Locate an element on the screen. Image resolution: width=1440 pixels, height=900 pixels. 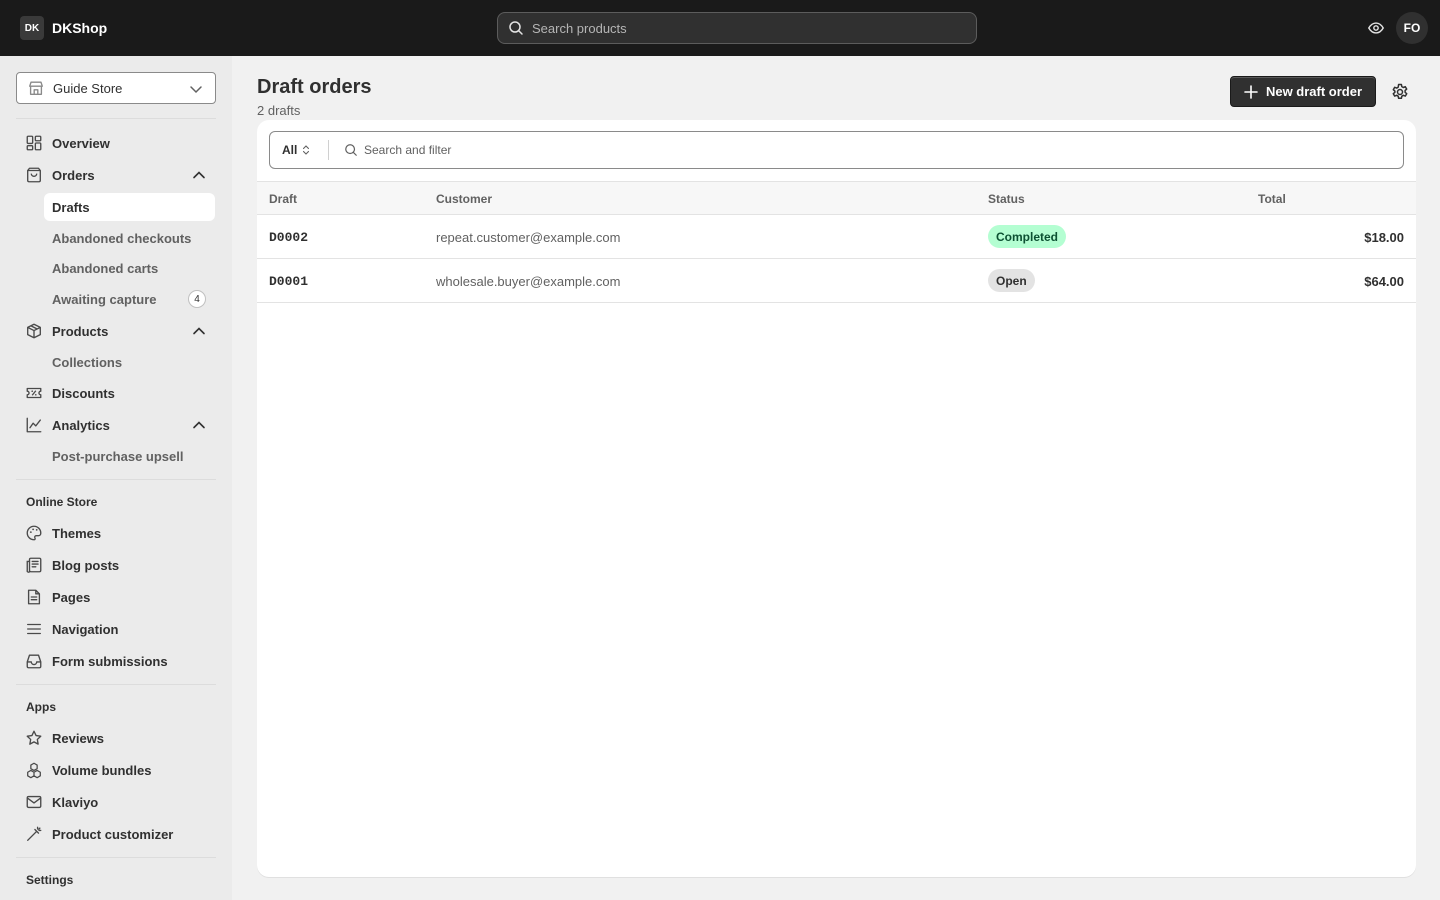
sidebar-item-label: Collections is located at coordinates (87, 362).